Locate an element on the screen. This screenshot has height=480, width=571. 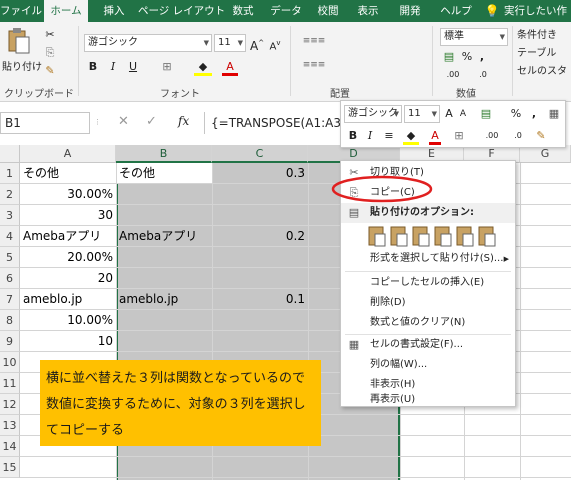
row-header-1: 1 is located at coordinates (10, 173).